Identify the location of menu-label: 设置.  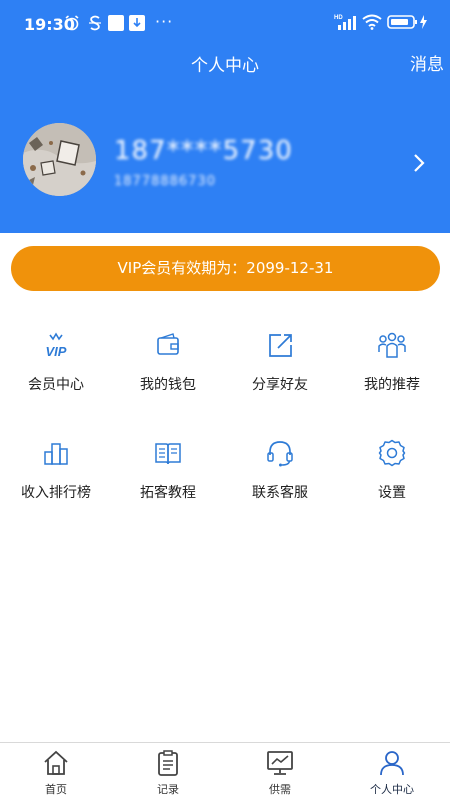
(392, 493).